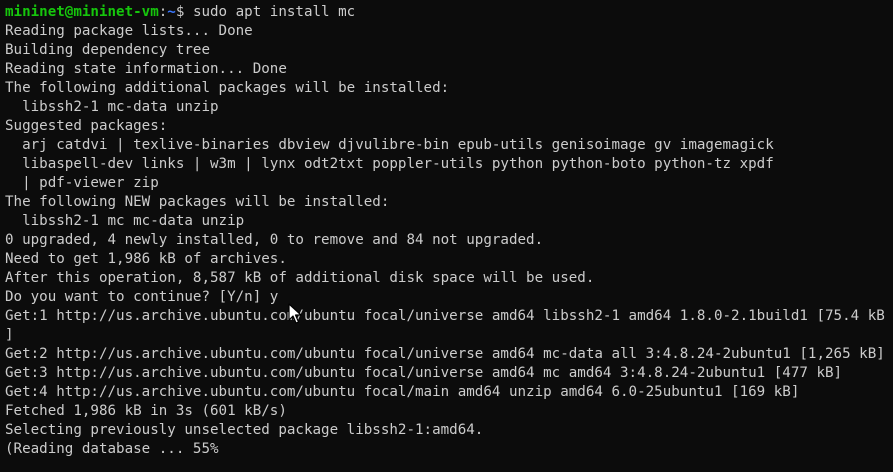  What do you see at coordinates (86, 126) in the screenshot?
I see `output-line: Suggested packages:` at bounding box center [86, 126].